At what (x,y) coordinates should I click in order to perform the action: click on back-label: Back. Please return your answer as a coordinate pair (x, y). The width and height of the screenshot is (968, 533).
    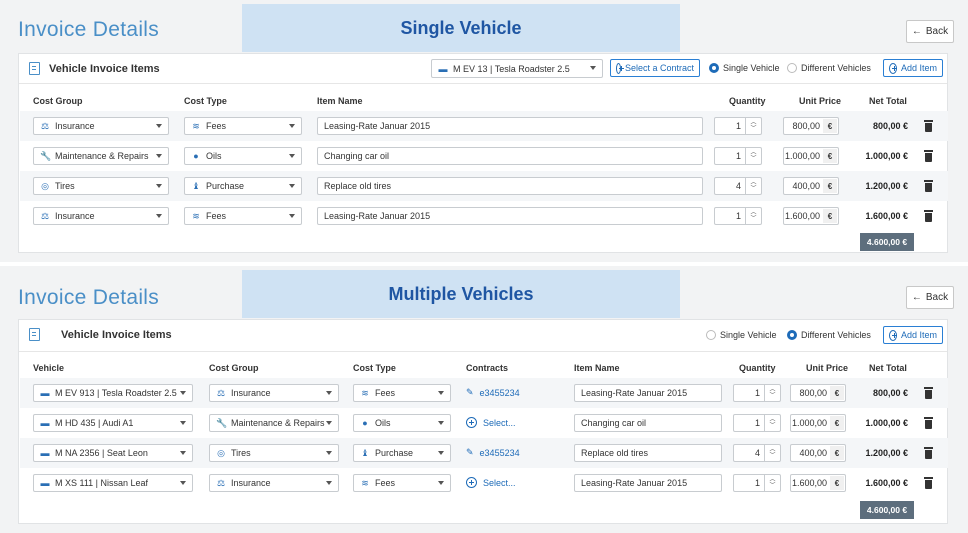
    Looking at the image, I should click on (937, 297).